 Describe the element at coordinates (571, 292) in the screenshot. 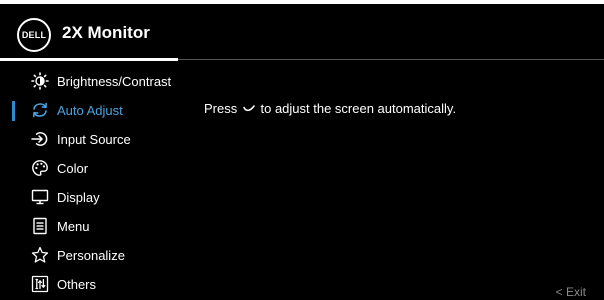

I see `exit-button: < Exit` at that location.